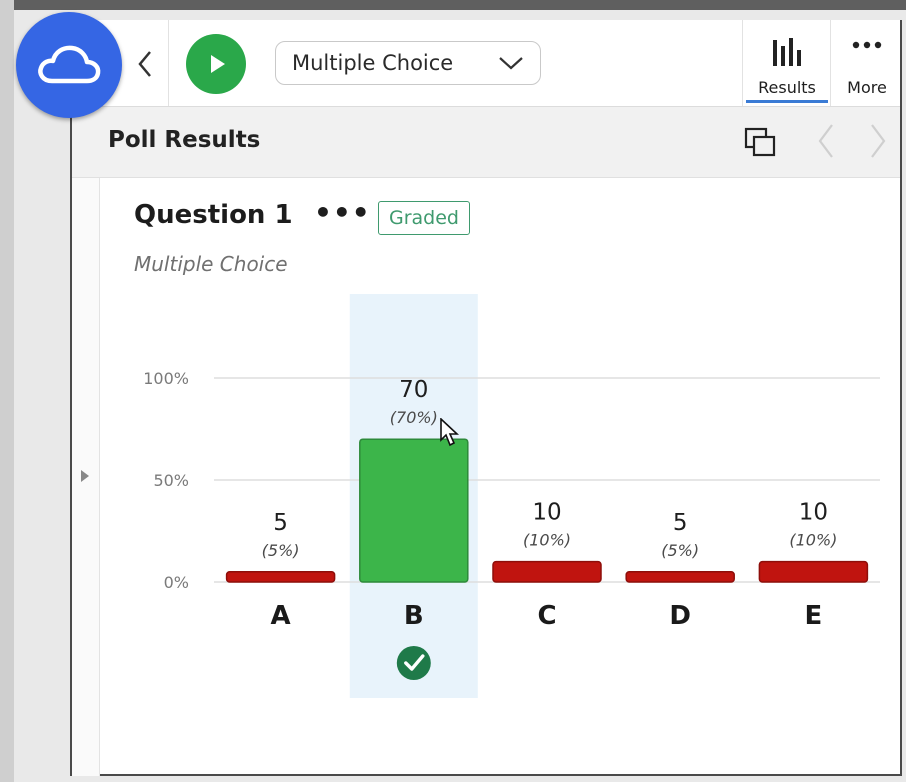 The image size is (906, 782). What do you see at coordinates (546, 616) in the screenshot?
I see `category-label: C` at bounding box center [546, 616].